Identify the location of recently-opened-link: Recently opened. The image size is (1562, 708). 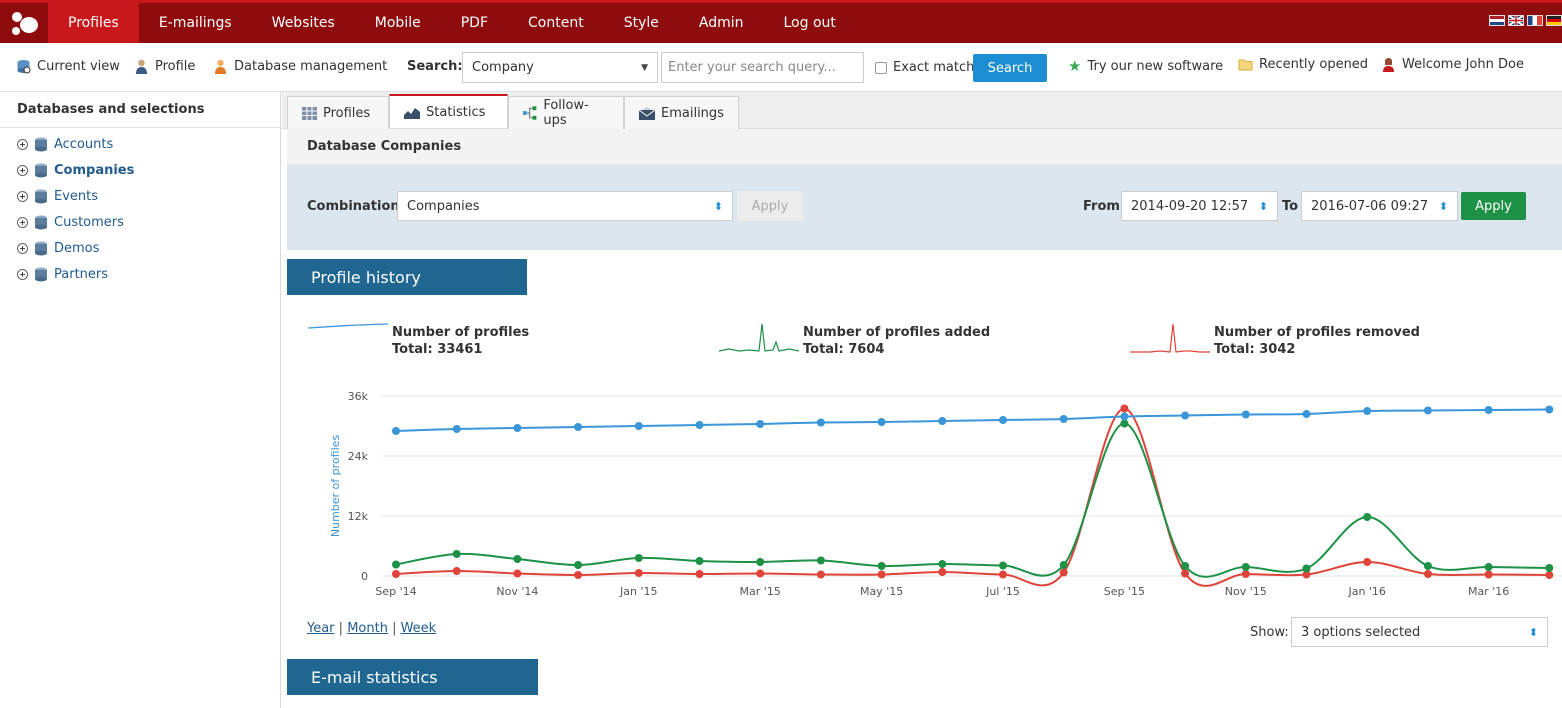
(1303, 64).